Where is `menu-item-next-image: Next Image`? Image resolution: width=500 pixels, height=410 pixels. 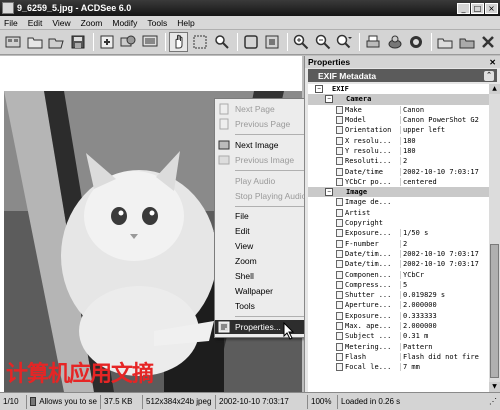 menu-item-next-image: Next Image is located at coordinates (265, 145).